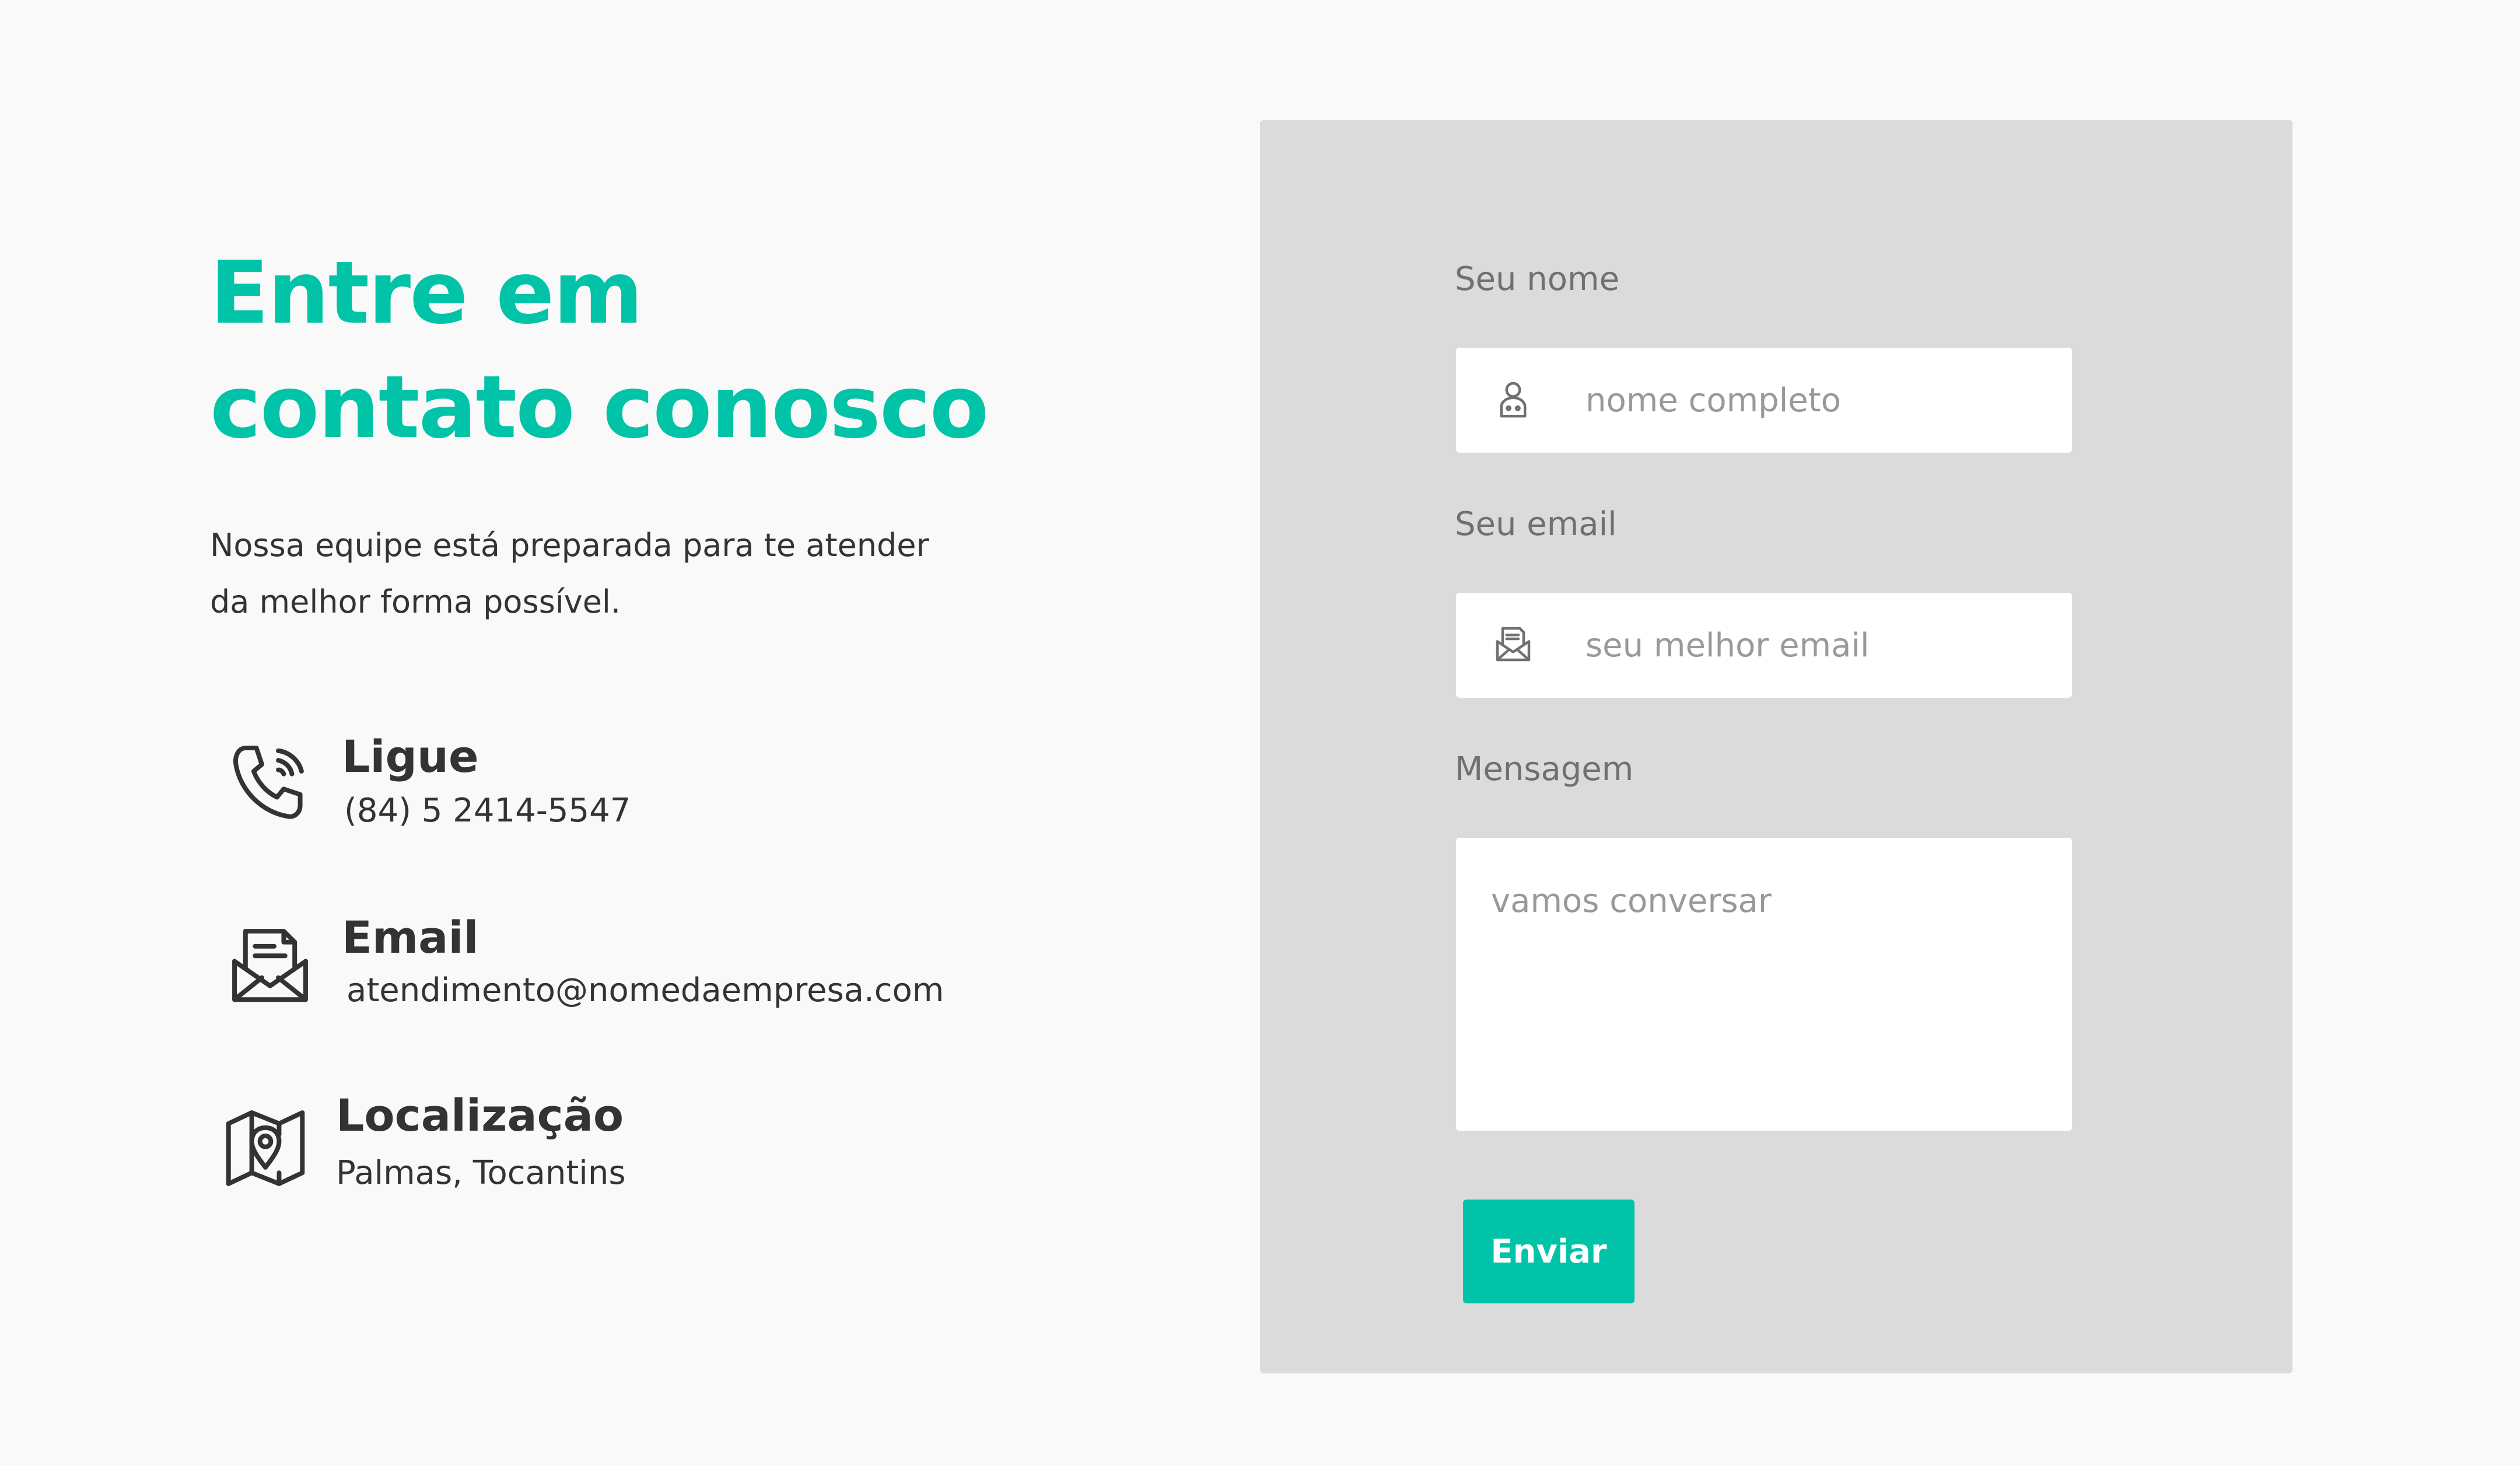 This screenshot has height=1465, width=2520. What do you see at coordinates (481, 1173) in the screenshot?
I see `contact-value-location: Palmas, Tocantins` at bounding box center [481, 1173].